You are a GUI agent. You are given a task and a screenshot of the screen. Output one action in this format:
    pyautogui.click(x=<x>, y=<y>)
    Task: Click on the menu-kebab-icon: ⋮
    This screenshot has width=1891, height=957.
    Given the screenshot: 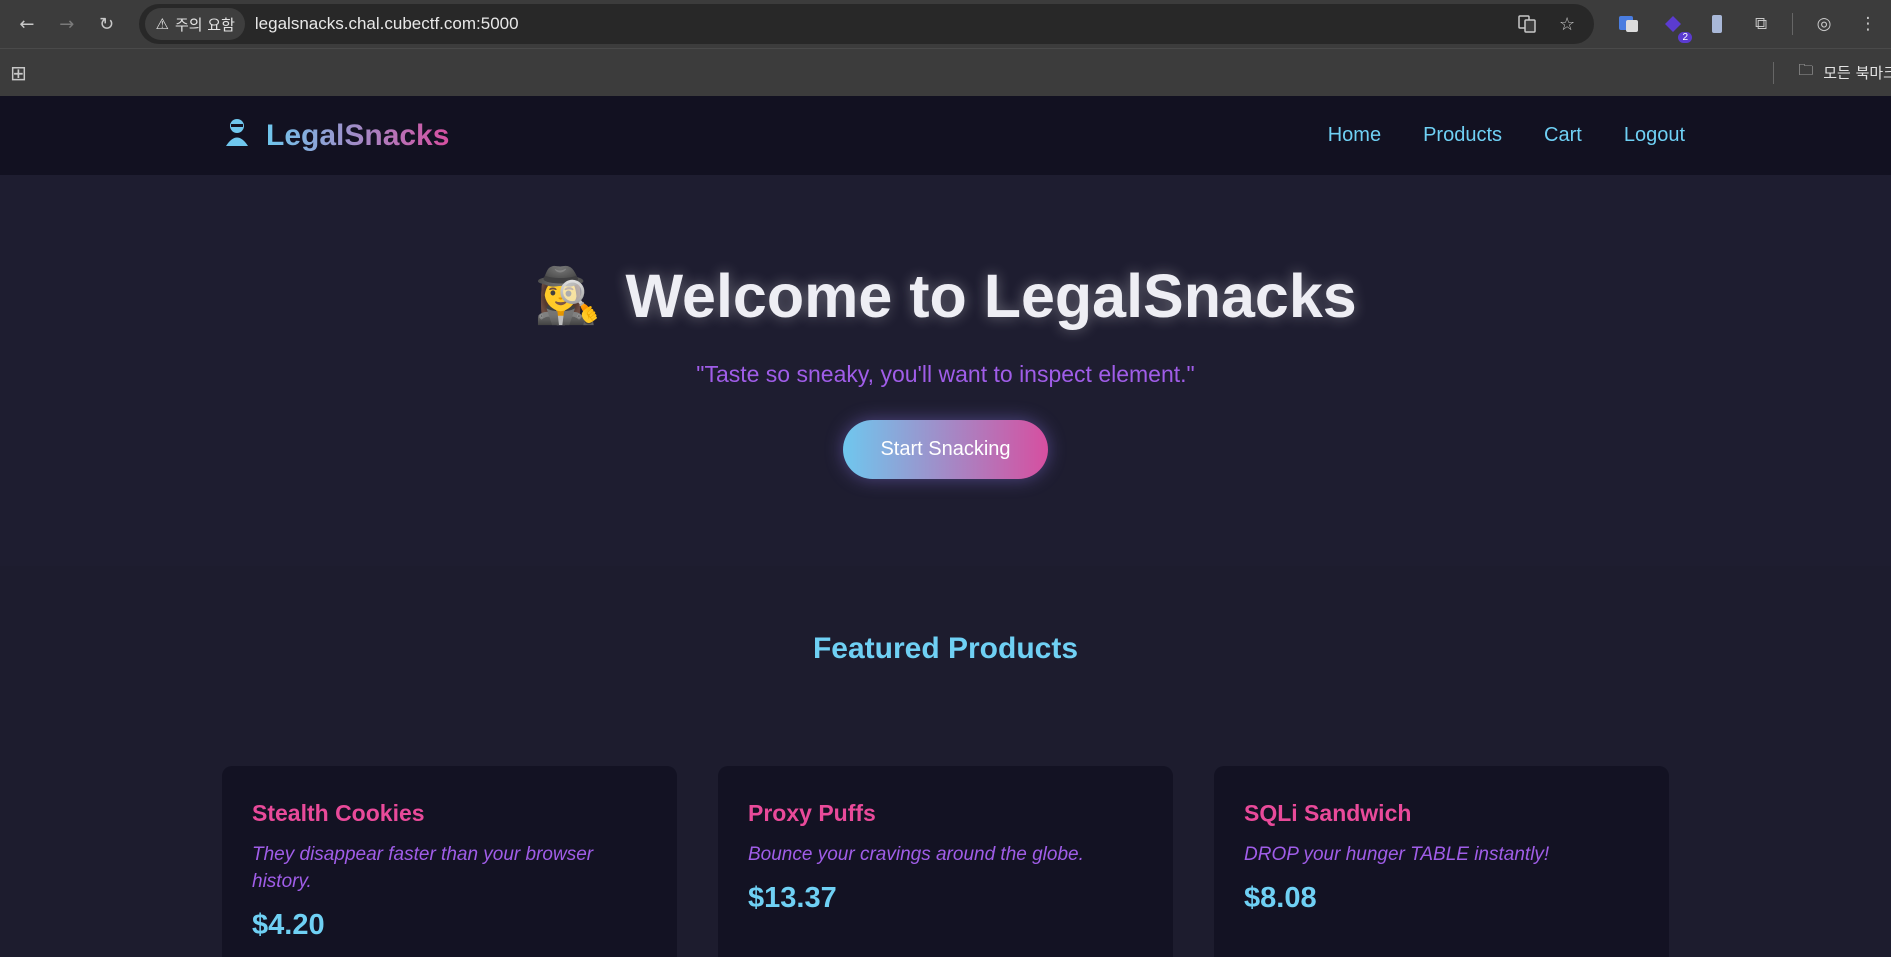 What is the action you would take?
    pyautogui.click(x=1868, y=24)
    